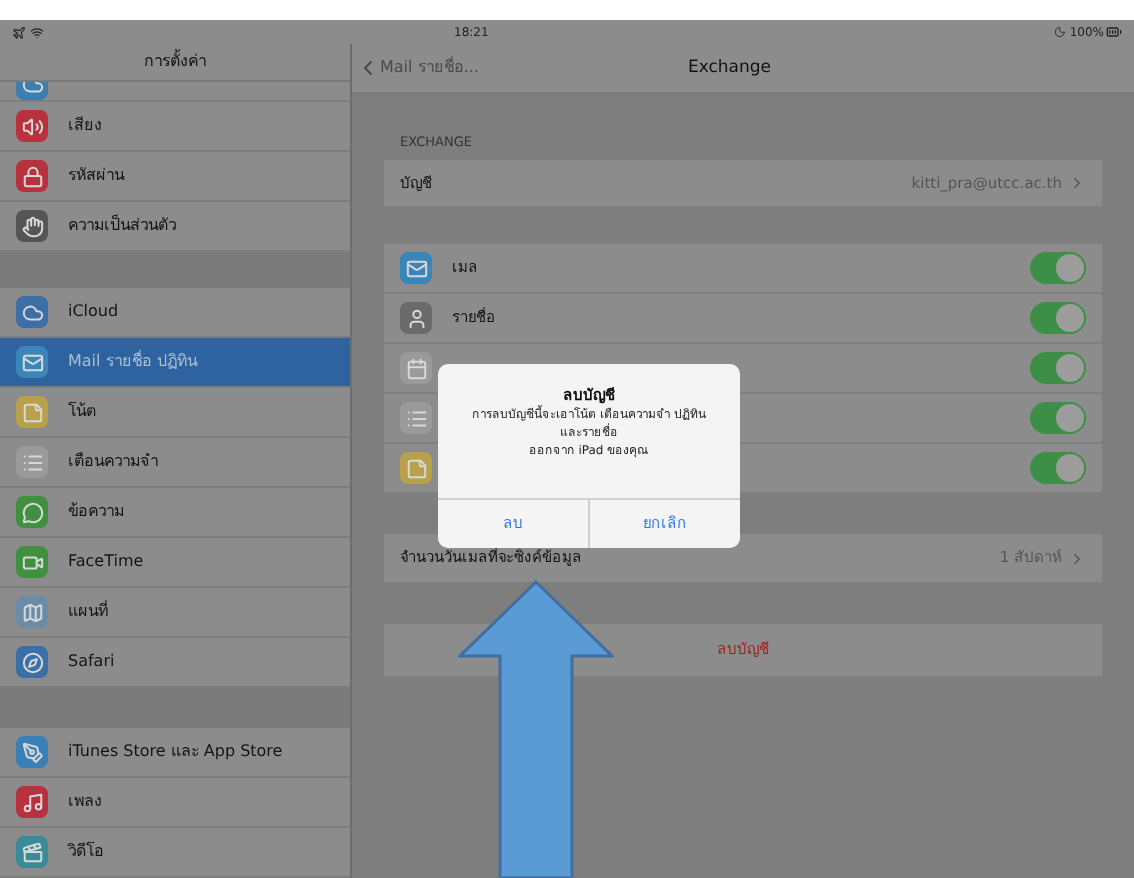 The height and width of the screenshot is (878, 1134). What do you see at coordinates (32, 662) in the screenshot?
I see `compass-icon` at bounding box center [32, 662].